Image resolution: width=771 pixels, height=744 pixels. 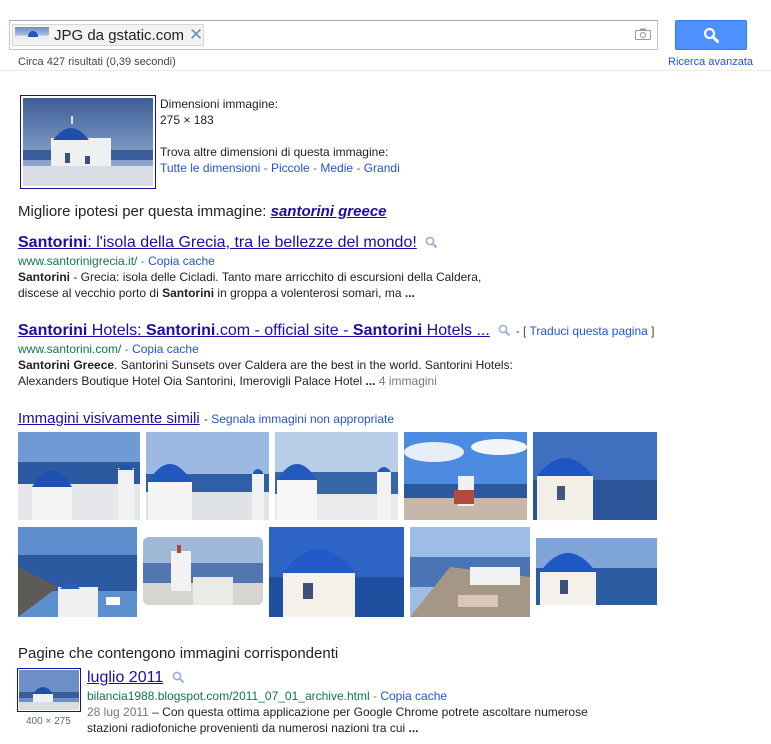 What do you see at coordinates (385, 70) in the screenshot?
I see `divider` at bounding box center [385, 70].